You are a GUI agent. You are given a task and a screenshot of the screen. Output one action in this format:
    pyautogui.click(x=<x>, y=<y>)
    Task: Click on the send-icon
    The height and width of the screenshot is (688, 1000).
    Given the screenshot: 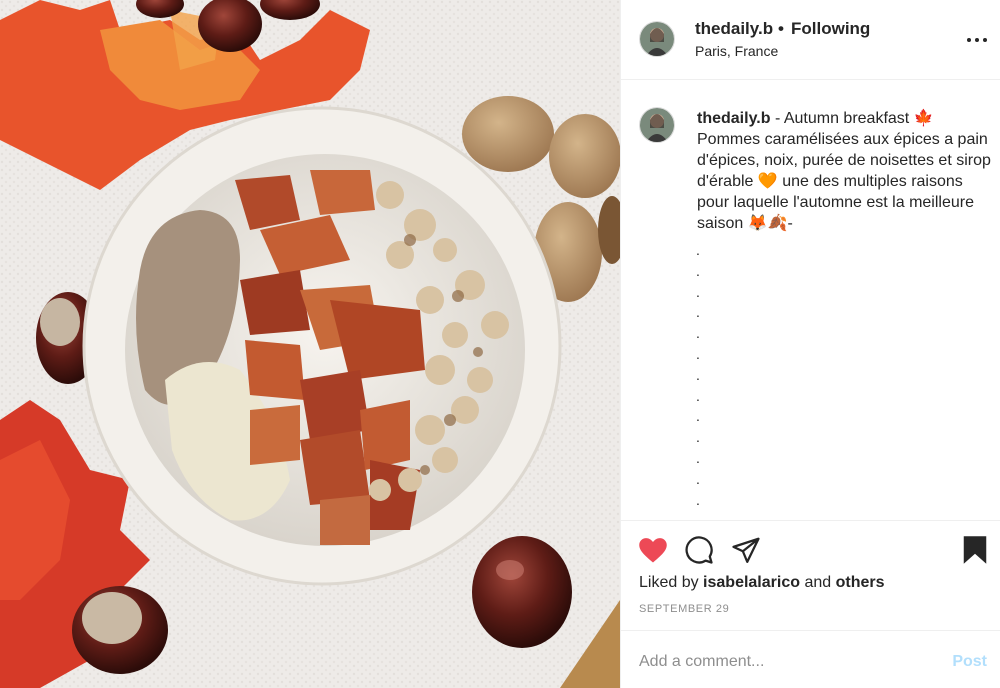 What is the action you would take?
    pyautogui.click(x=746, y=550)
    